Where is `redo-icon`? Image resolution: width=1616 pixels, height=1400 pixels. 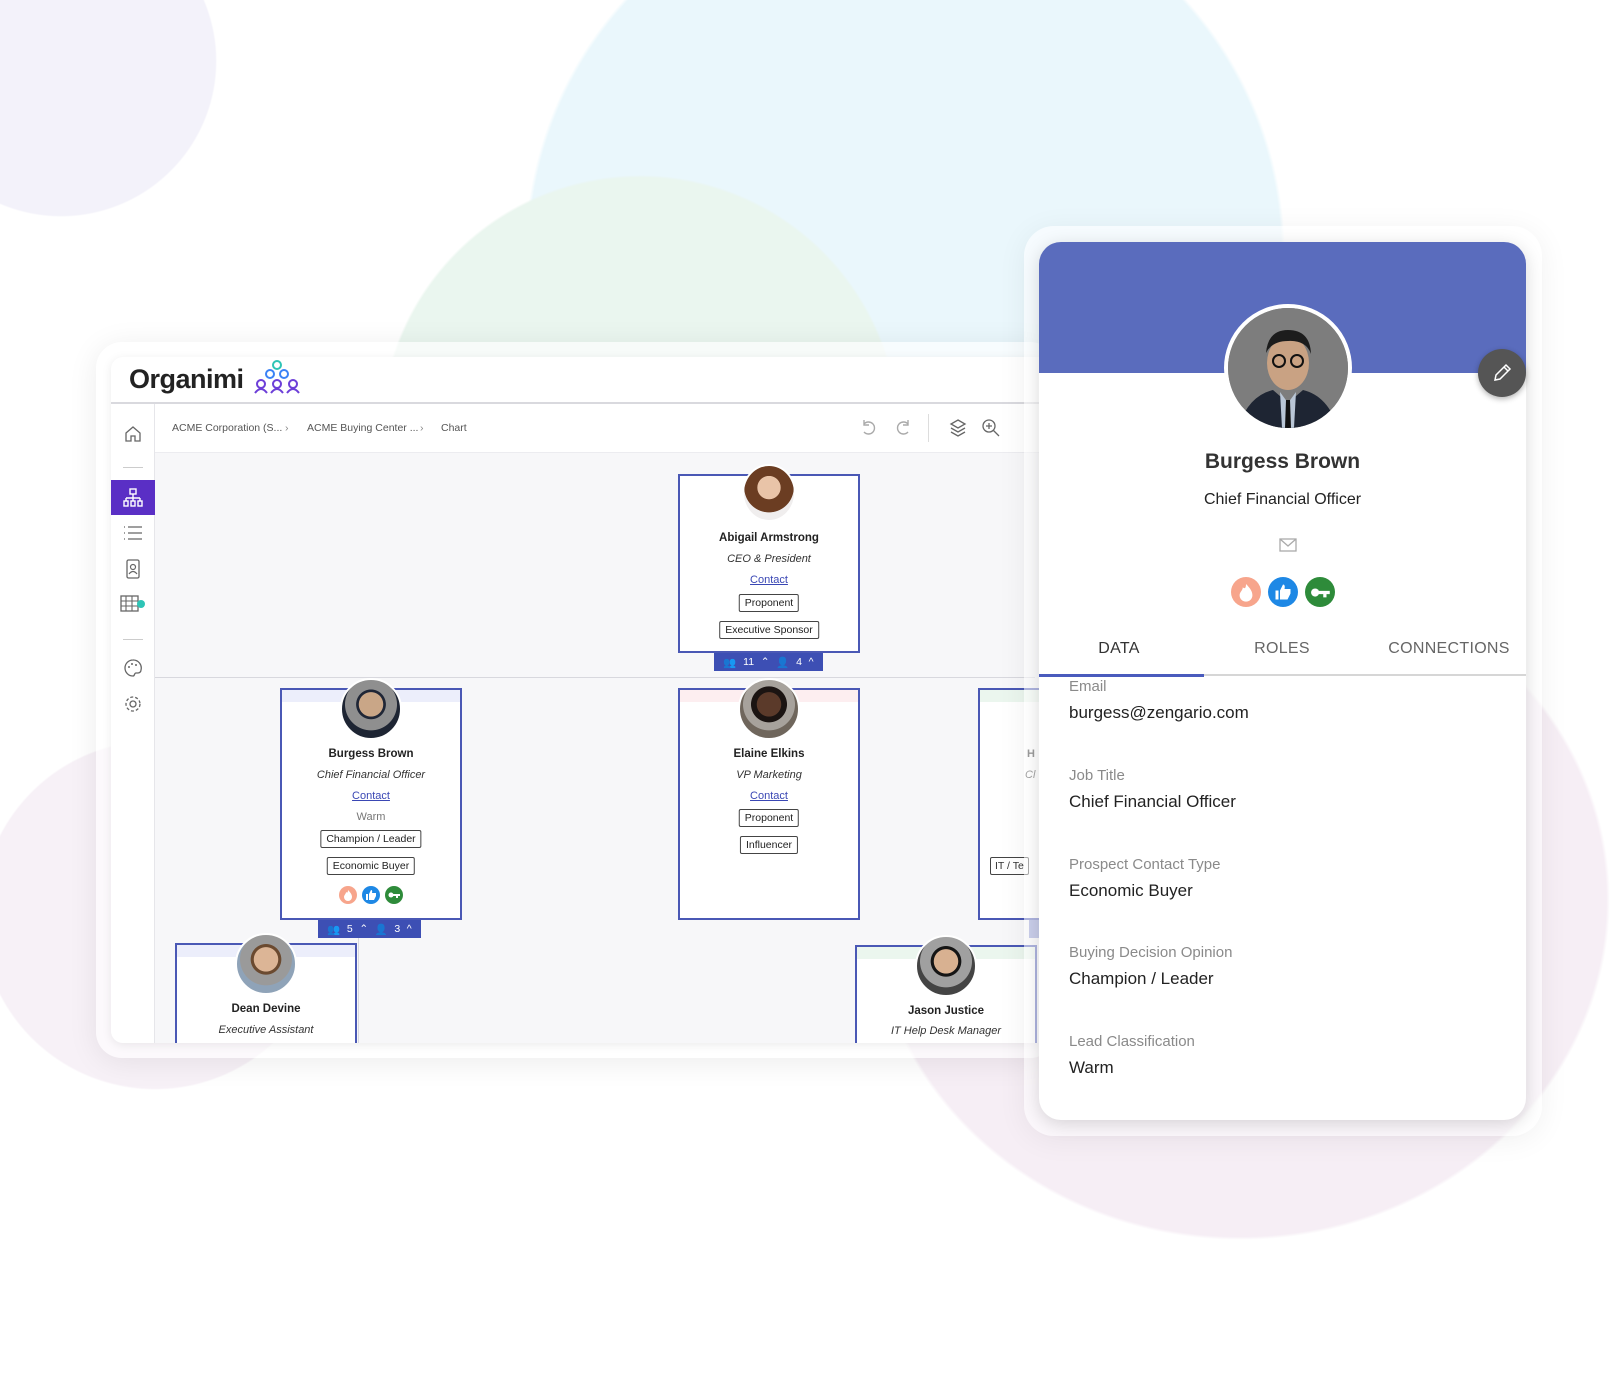 redo-icon is located at coordinates (903, 428).